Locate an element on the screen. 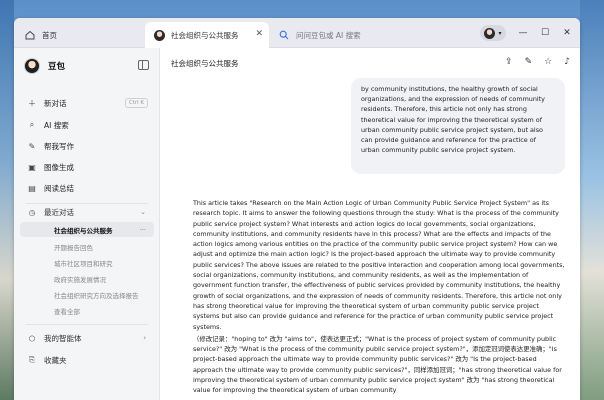 The image size is (604, 400). brand-avatar is located at coordinates (32, 66).